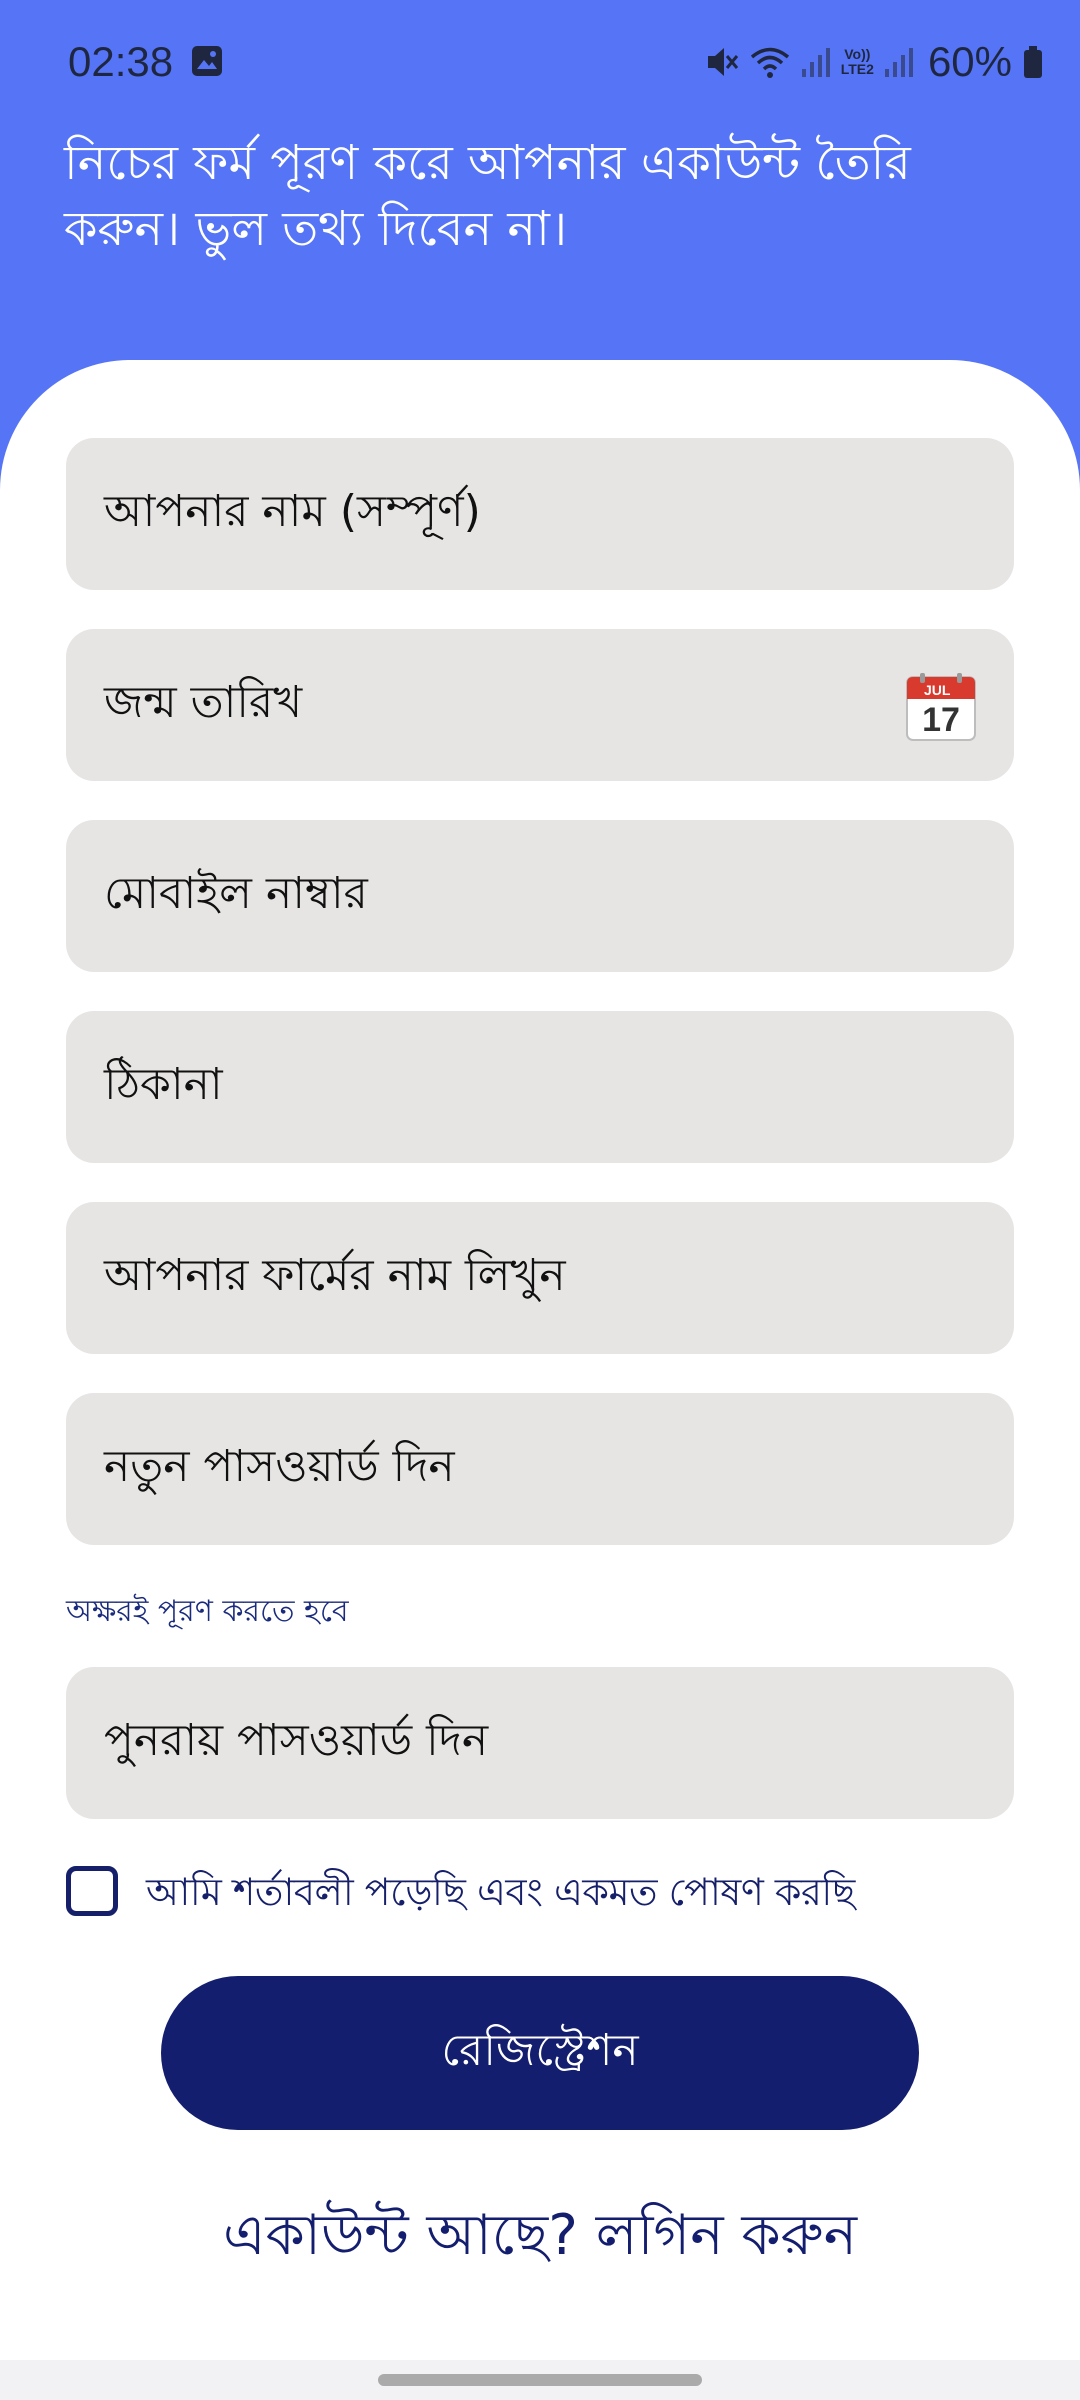 This screenshot has width=1080, height=2400. What do you see at coordinates (540, 2053) in the screenshot?
I see `register-button: রেজিস্ট্রেশন` at bounding box center [540, 2053].